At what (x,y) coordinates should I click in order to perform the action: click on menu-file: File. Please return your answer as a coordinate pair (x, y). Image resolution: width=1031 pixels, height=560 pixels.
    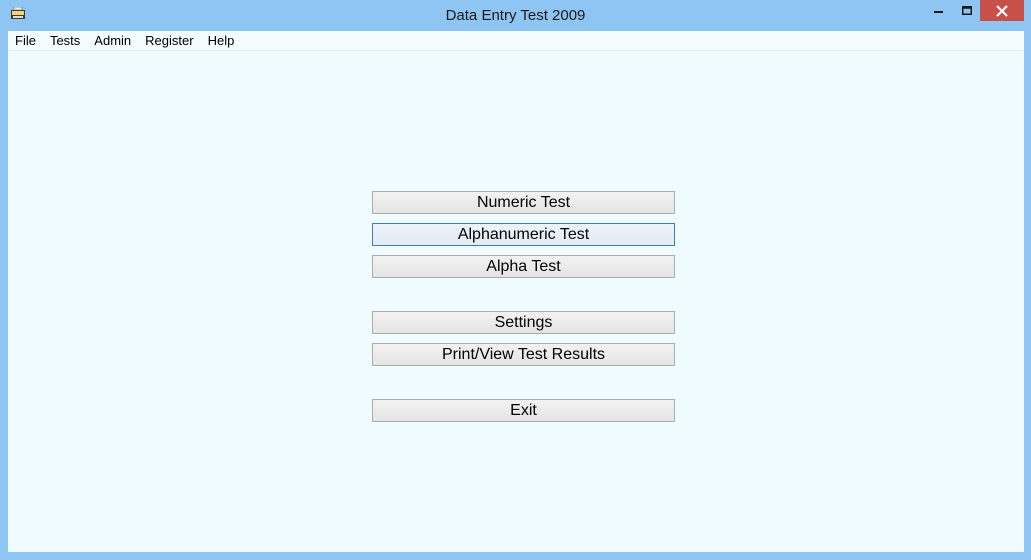
    Looking at the image, I should click on (25, 40).